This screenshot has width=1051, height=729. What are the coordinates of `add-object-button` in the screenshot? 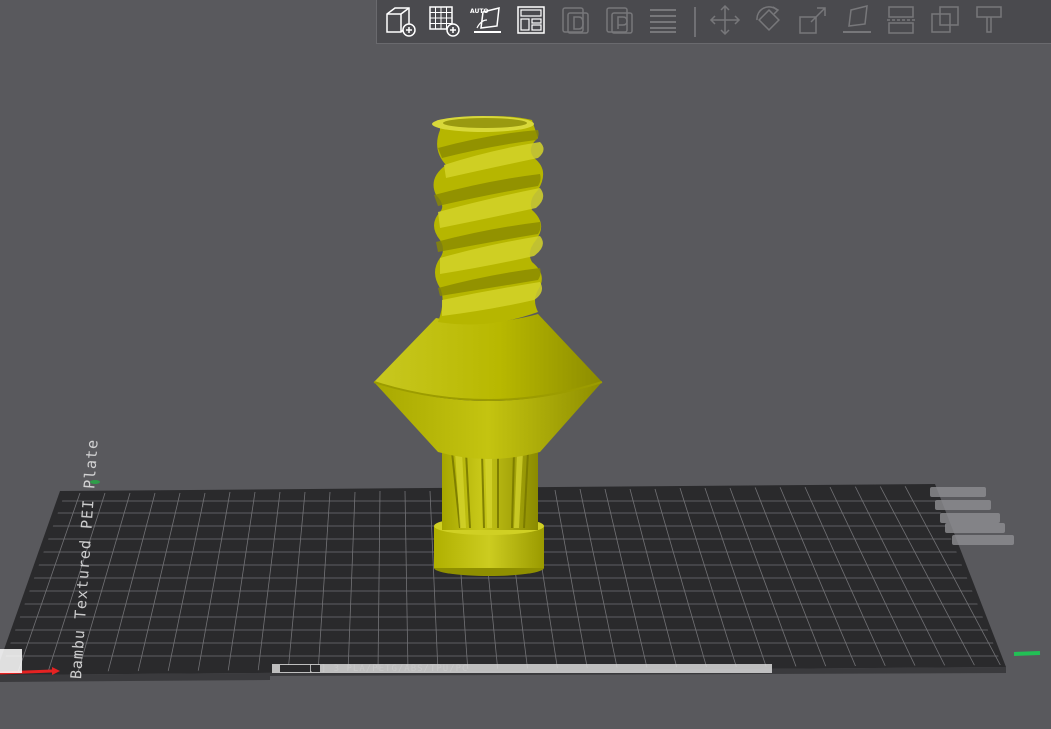 It's located at (399, 22).